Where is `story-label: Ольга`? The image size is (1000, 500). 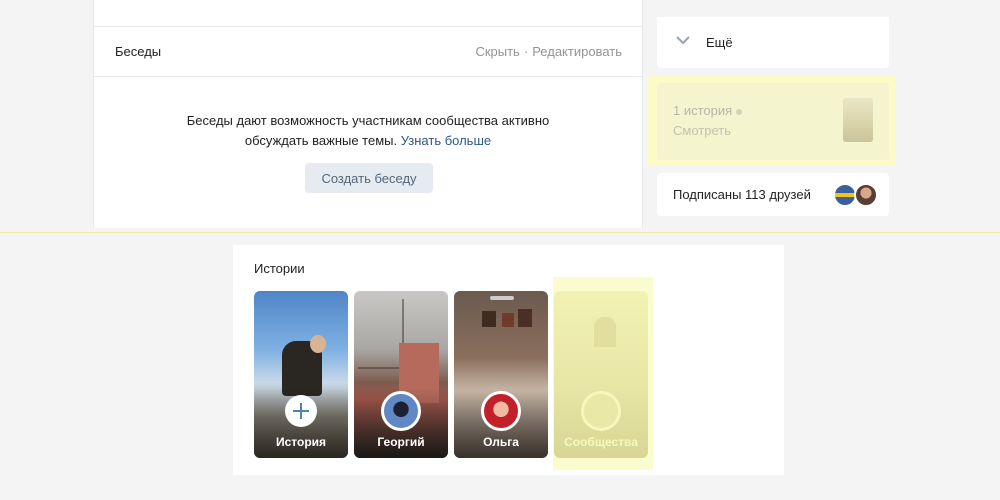
story-label: Ольга is located at coordinates (501, 442).